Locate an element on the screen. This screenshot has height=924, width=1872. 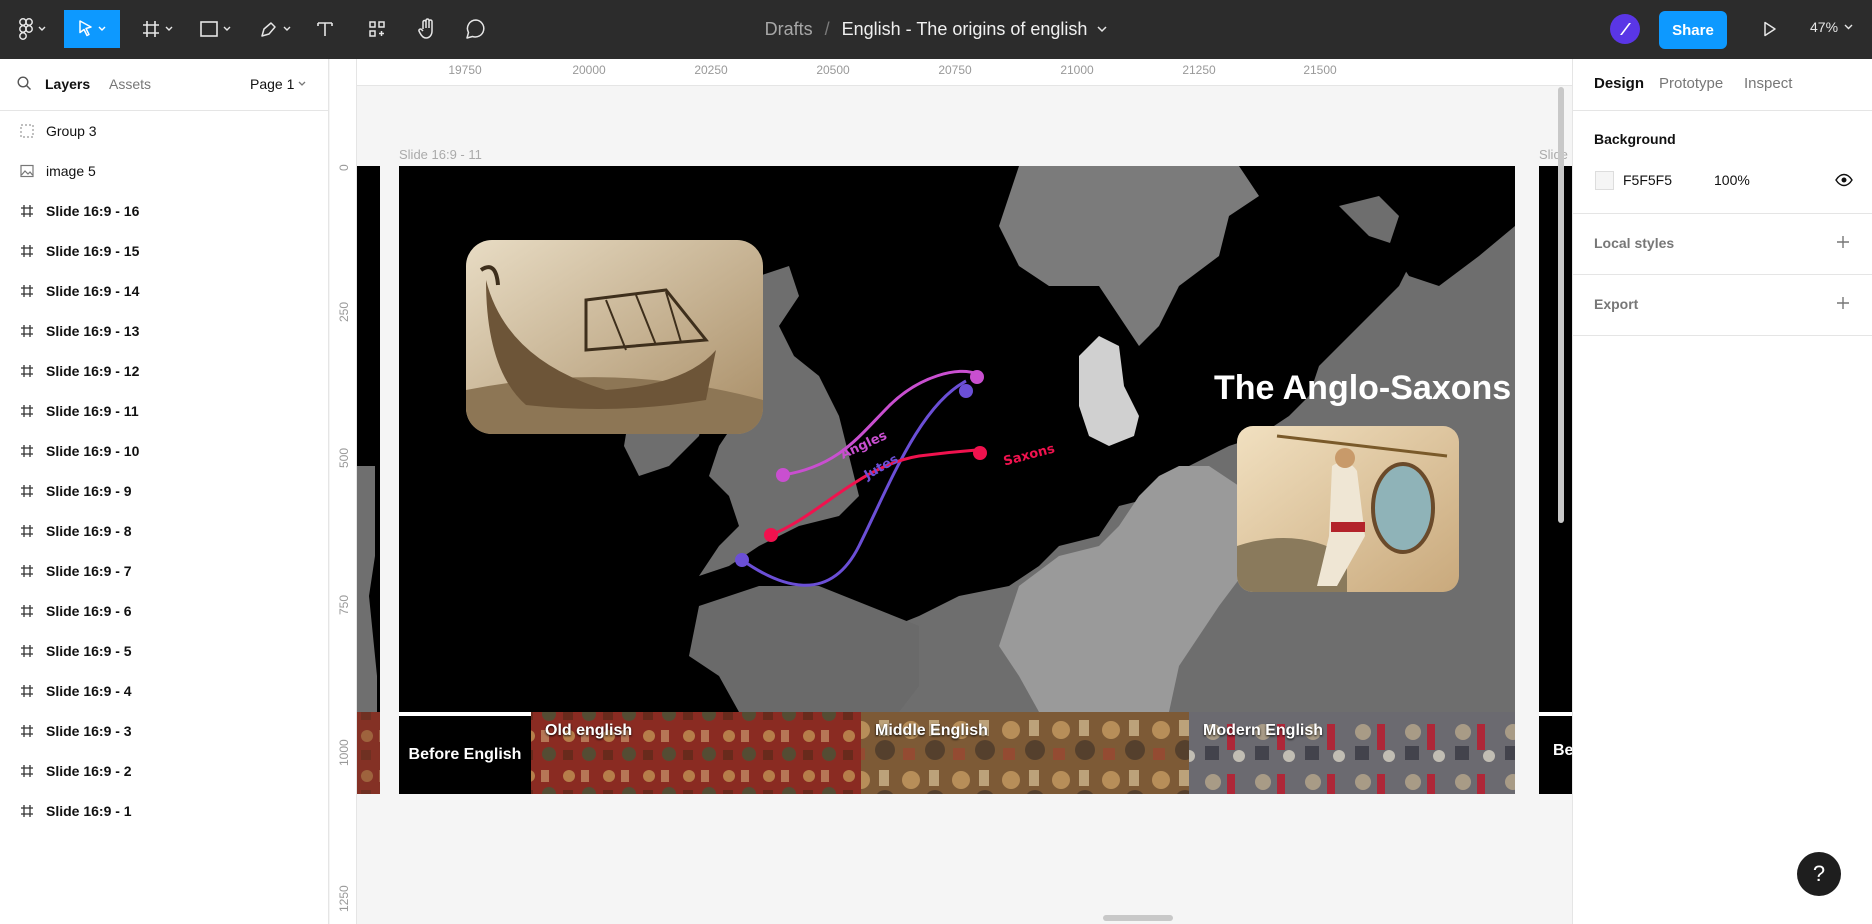
share-button: Share is located at coordinates (1693, 30).